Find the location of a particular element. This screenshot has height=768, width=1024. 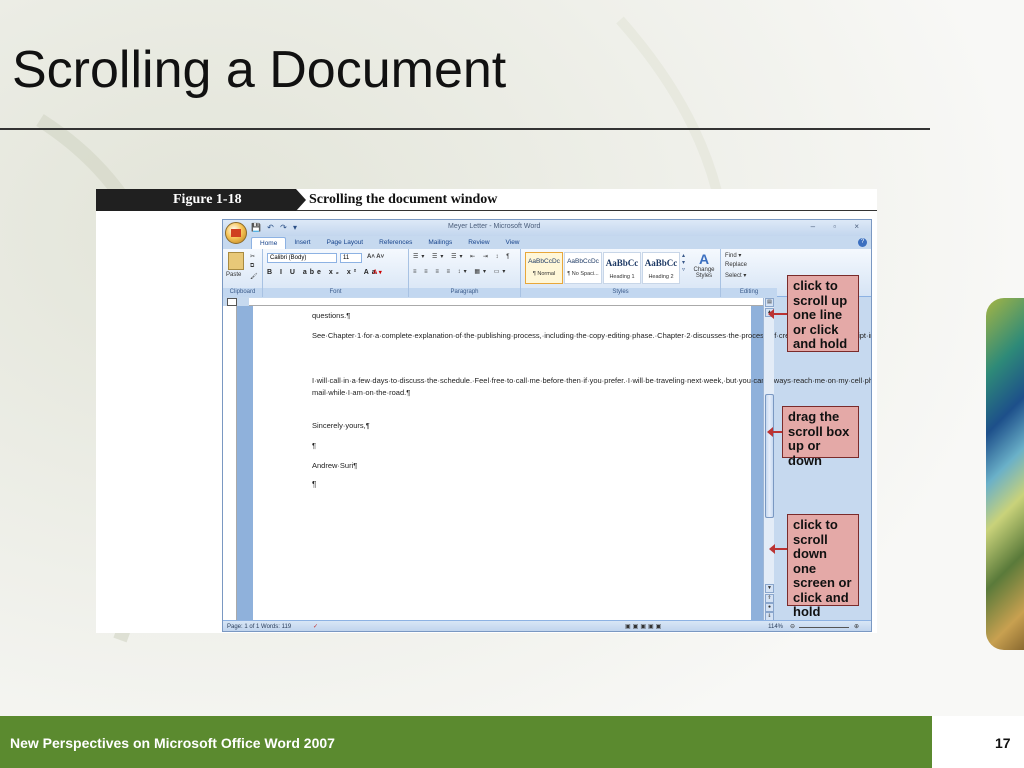

office-logo-icon is located at coordinates (236, 233).